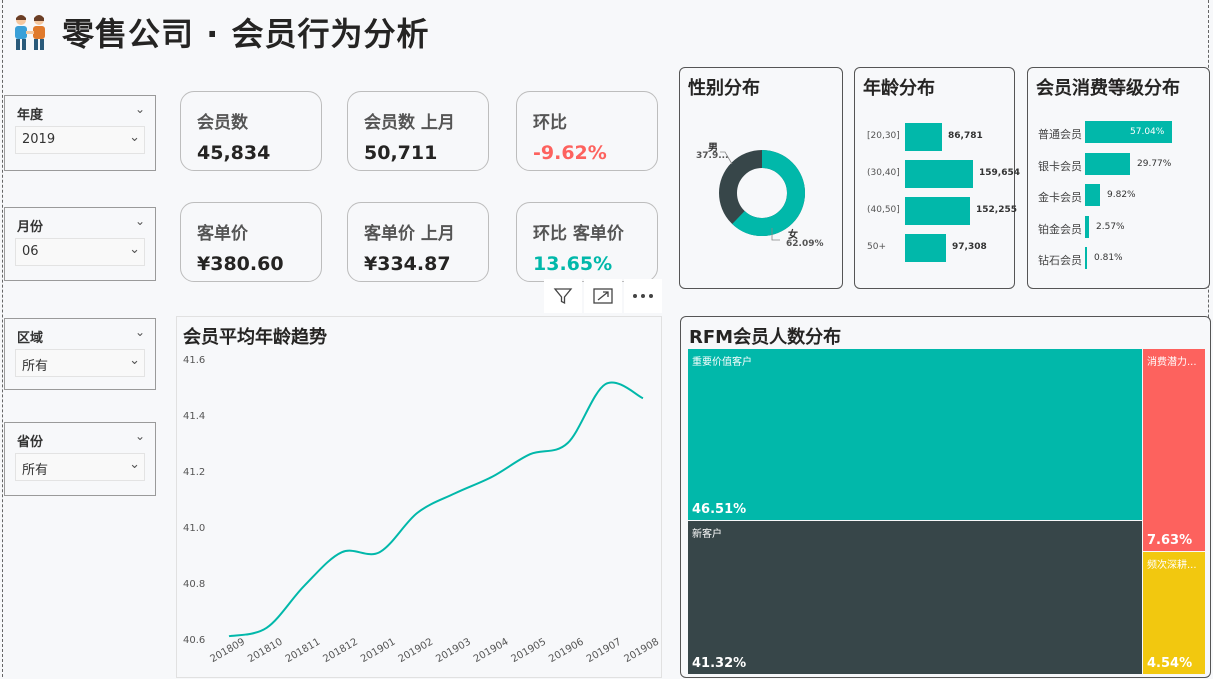 This screenshot has height=679, width=1213. What do you see at coordinates (1170, 663) in the screenshot?
I see `treemap-cell-value: 4.54%` at bounding box center [1170, 663].